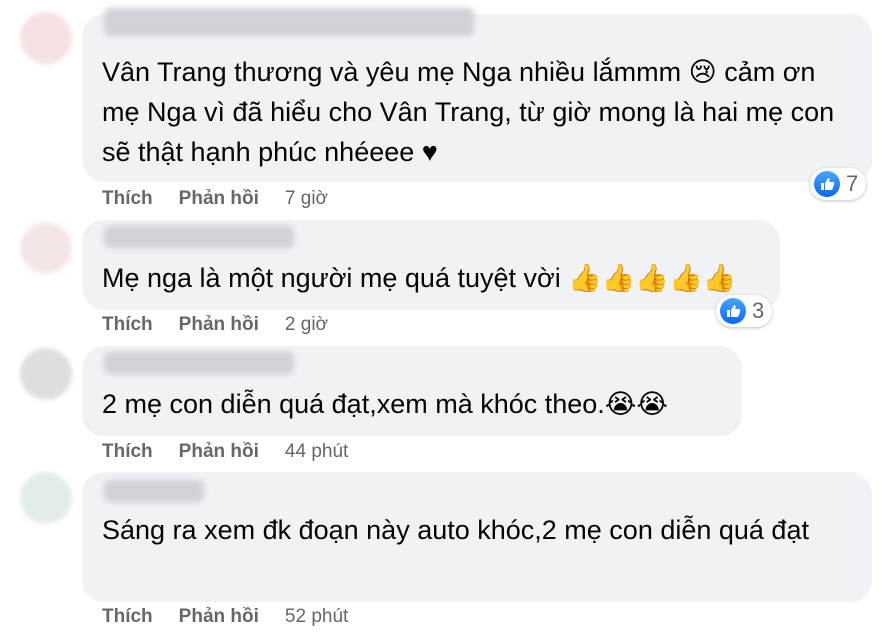 This screenshot has height=632, width=894. I want to click on timestamp: 52 phút, so click(316, 617).